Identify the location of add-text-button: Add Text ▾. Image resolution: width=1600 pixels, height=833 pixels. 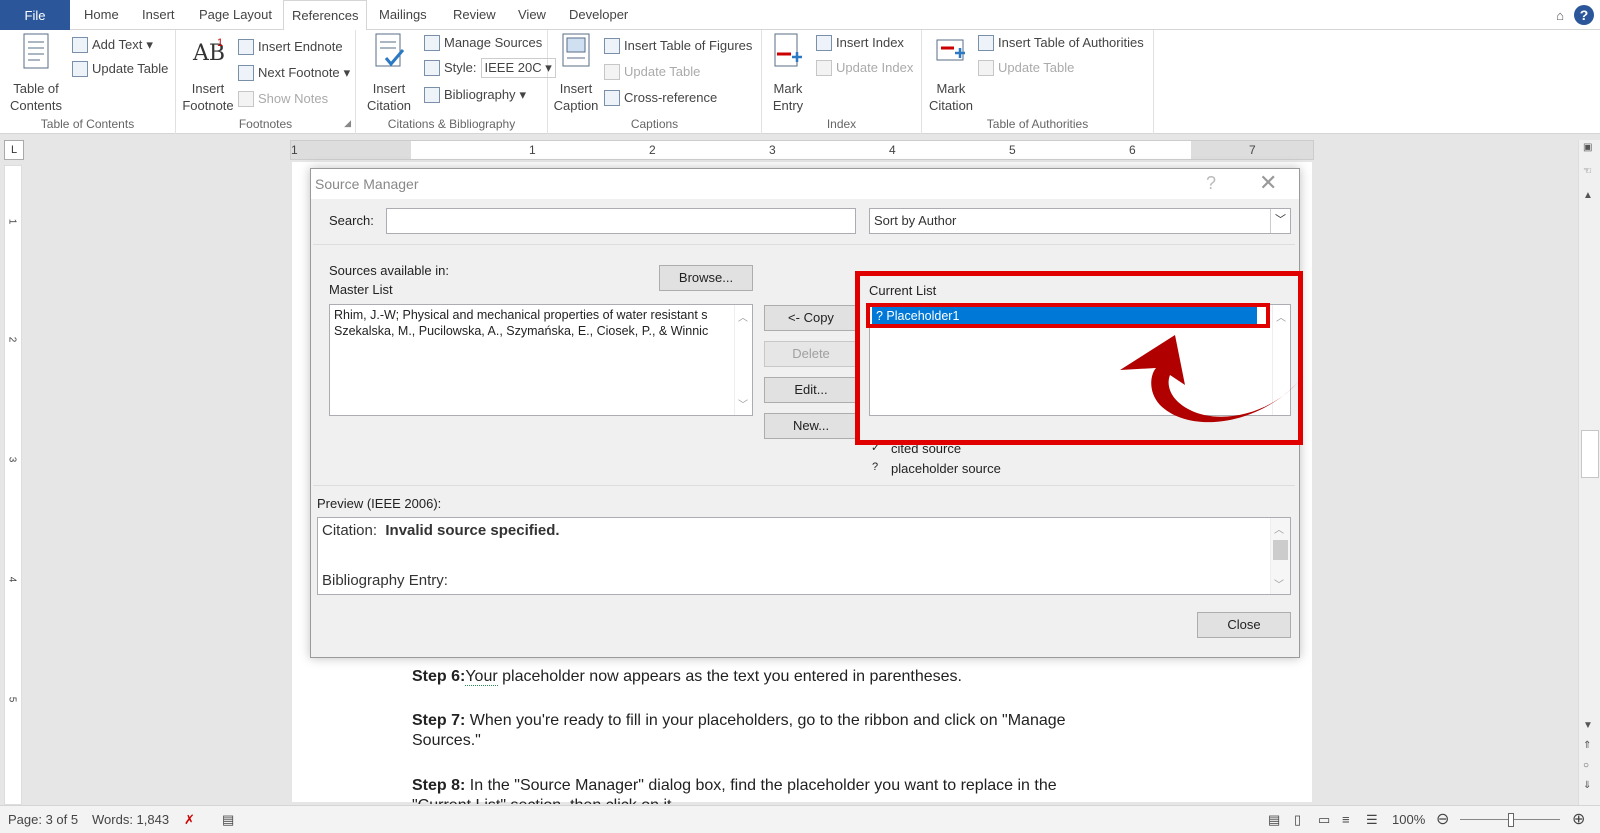
(112, 45).